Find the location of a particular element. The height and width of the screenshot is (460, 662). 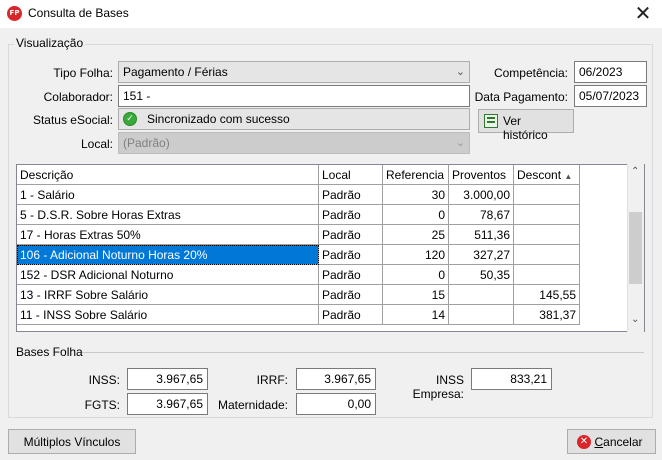

table-cell-descontos: 145,55 is located at coordinates (547, 295).